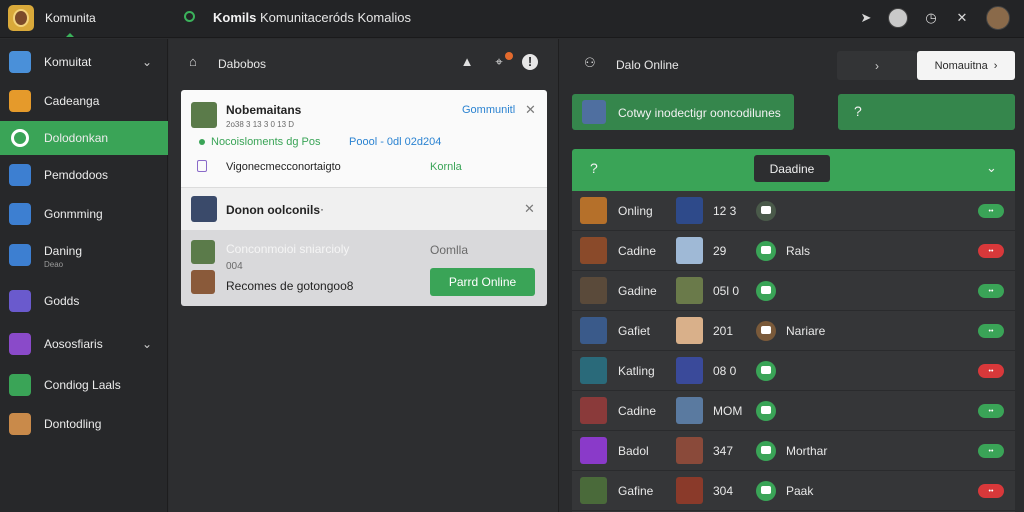 The width and height of the screenshot is (1024, 512). What do you see at coordinates (364, 208) in the screenshot?
I see `notification-card-2: Donon oolconils · ✕` at bounding box center [364, 208].